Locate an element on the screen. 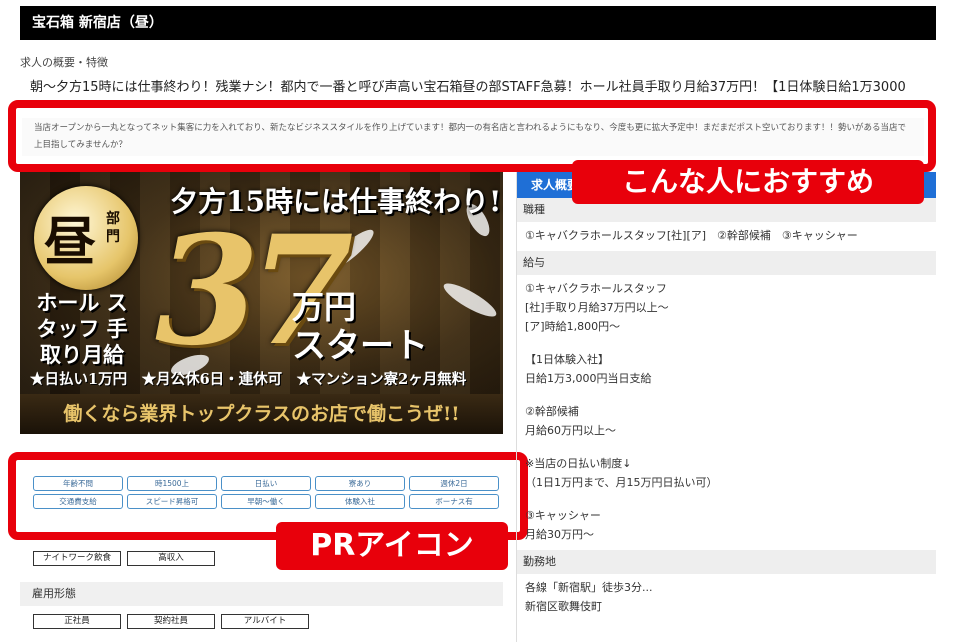  banner-bottom-line: 働くなら業界トップクラスのお店で働こうぜ!! is located at coordinates (261, 414).